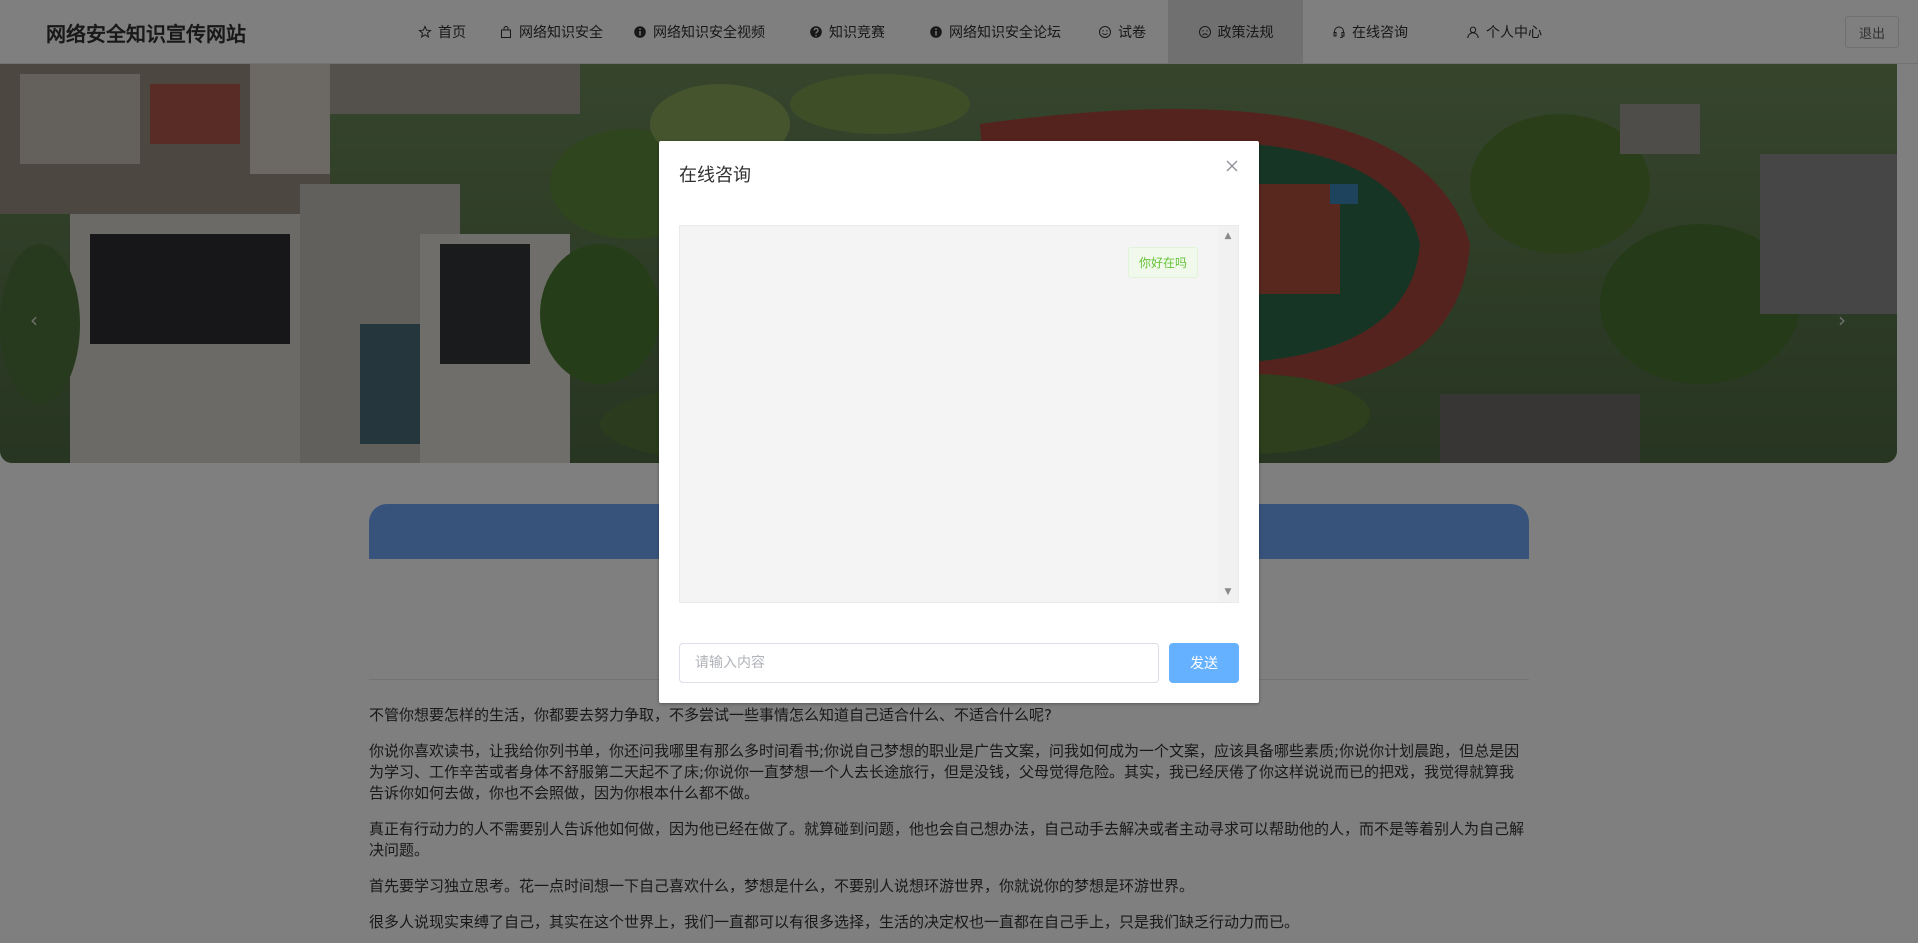 The image size is (1918, 943). I want to click on send-button: 发送, so click(1204, 663).